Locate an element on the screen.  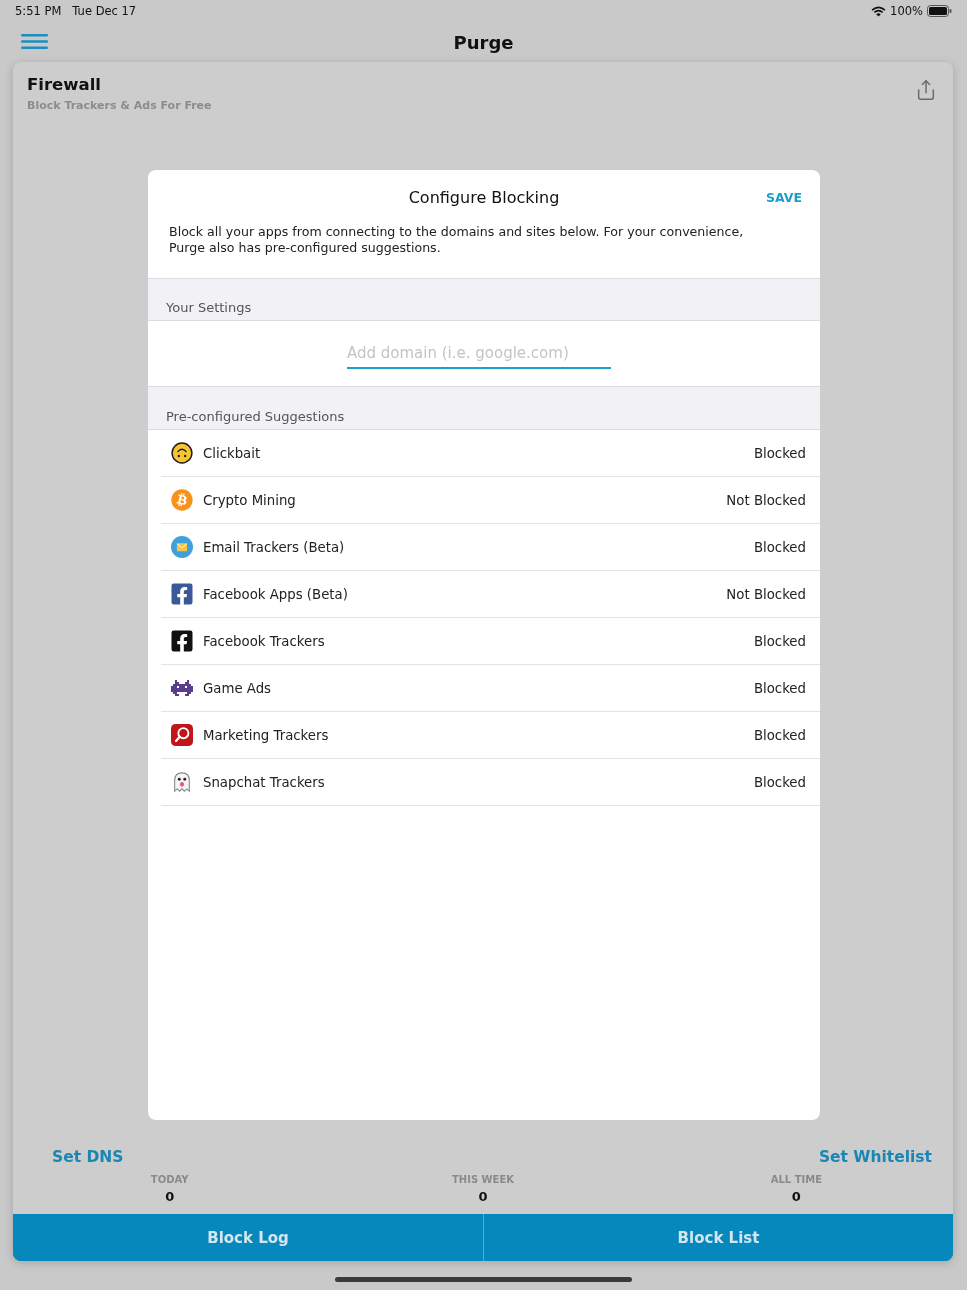
search-icon is located at coordinates (182, 735).